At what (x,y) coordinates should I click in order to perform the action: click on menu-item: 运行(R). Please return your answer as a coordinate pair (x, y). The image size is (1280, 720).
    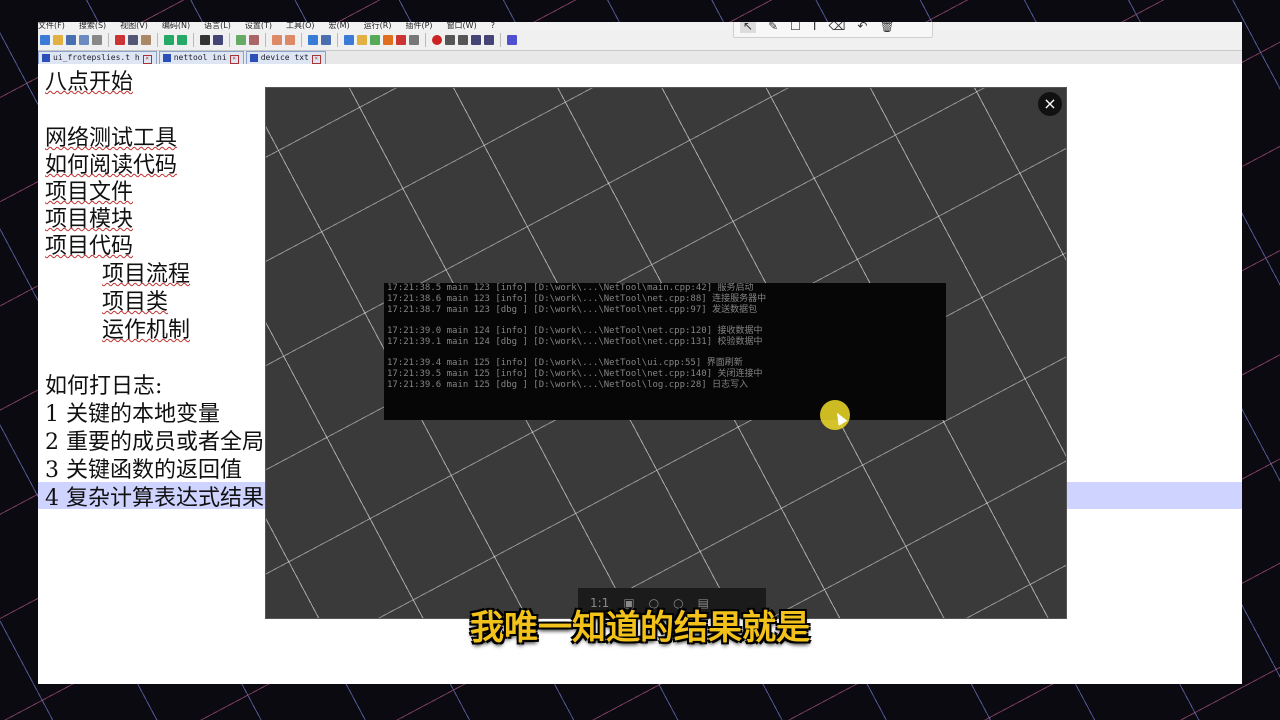
    Looking at the image, I should click on (378, 26).